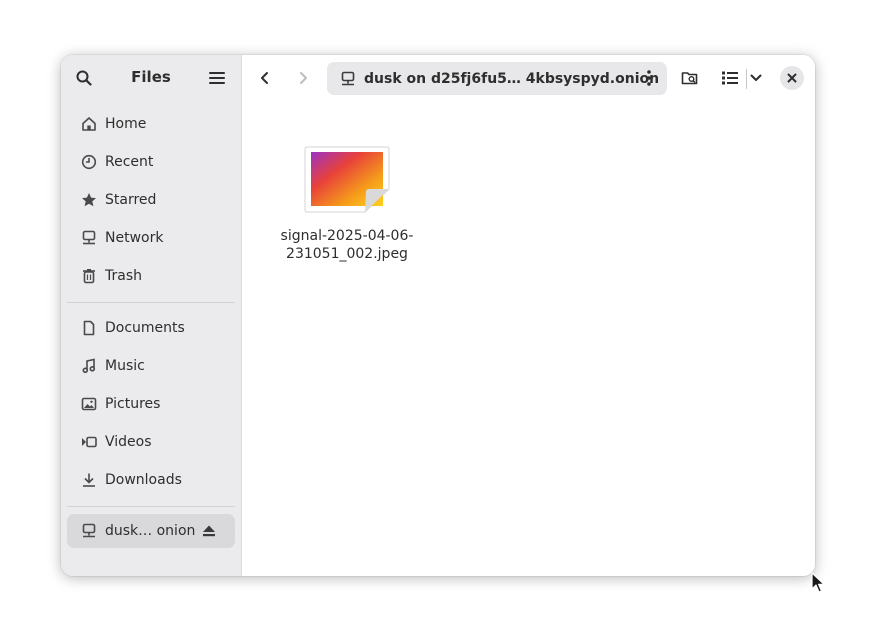  Describe the element at coordinates (143, 480) in the screenshot. I see `sidebar-item-label: Downloads` at that location.